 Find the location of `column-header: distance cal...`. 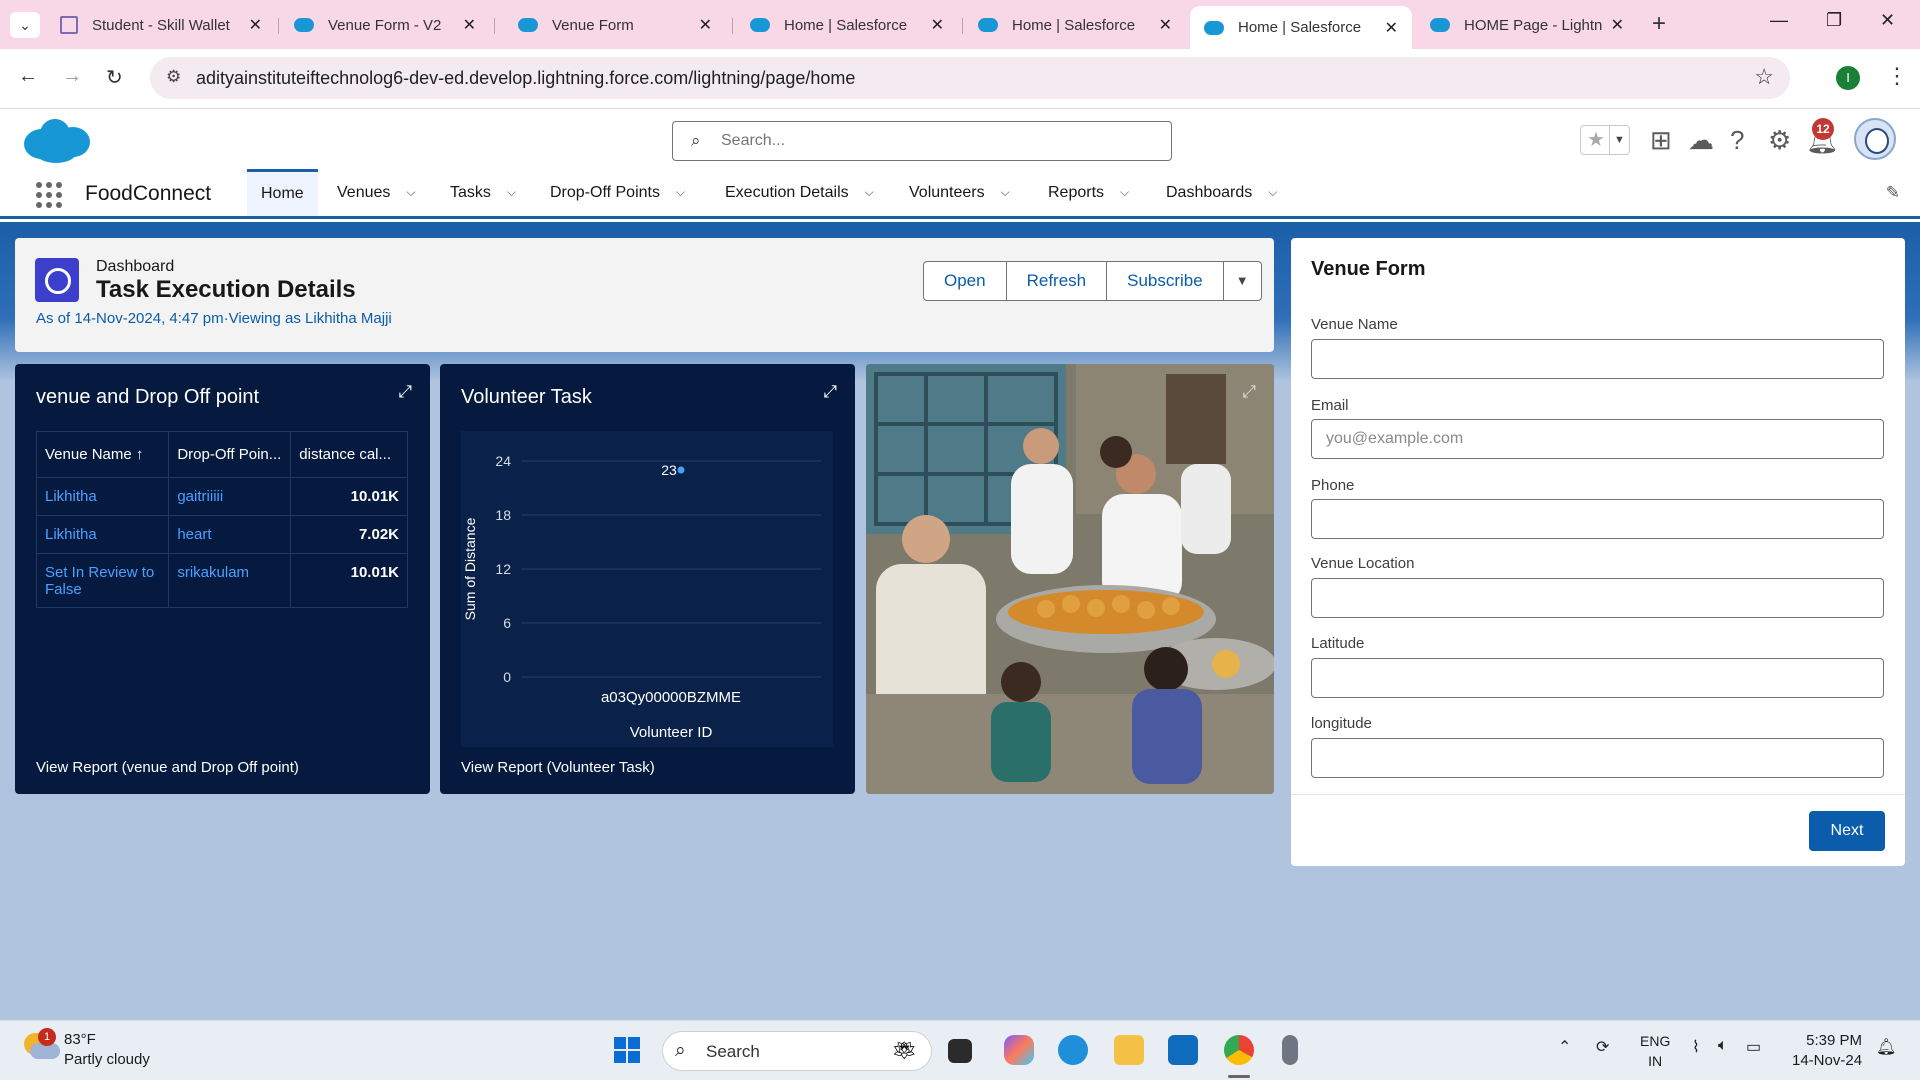

column-header: distance cal... is located at coordinates (349, 454).